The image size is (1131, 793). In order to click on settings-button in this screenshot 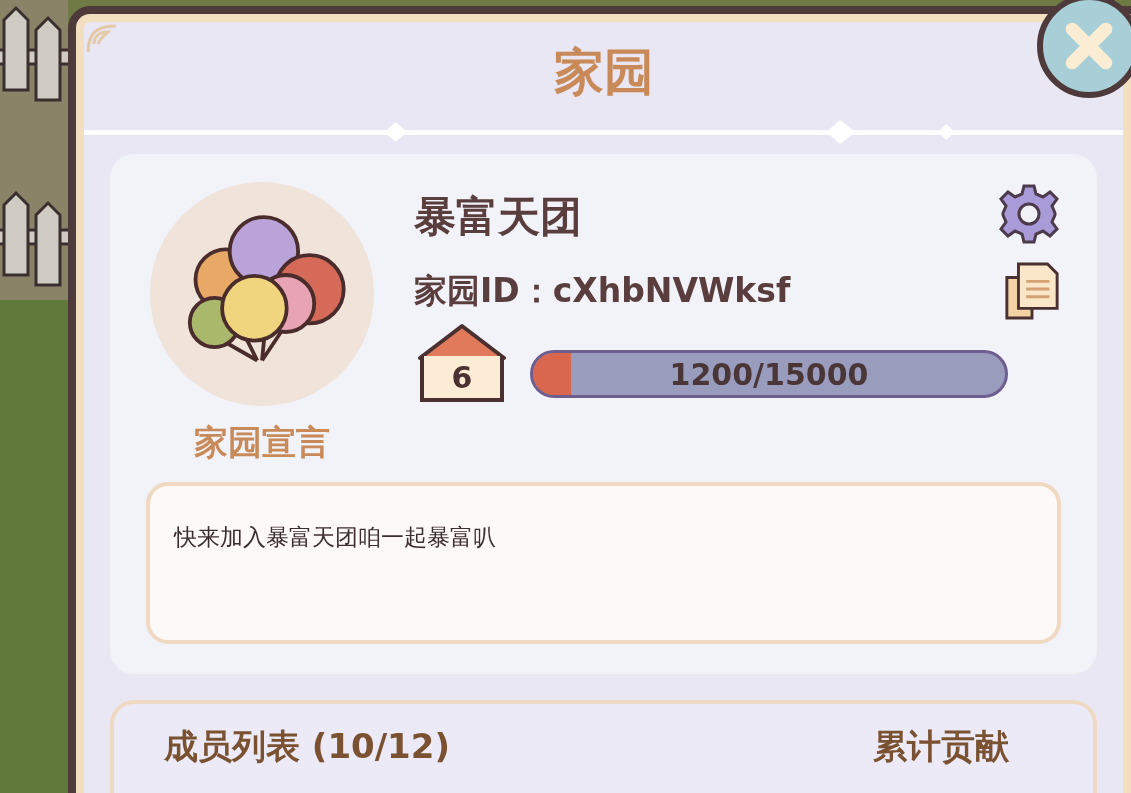, I will do `click(1029, 214)`.